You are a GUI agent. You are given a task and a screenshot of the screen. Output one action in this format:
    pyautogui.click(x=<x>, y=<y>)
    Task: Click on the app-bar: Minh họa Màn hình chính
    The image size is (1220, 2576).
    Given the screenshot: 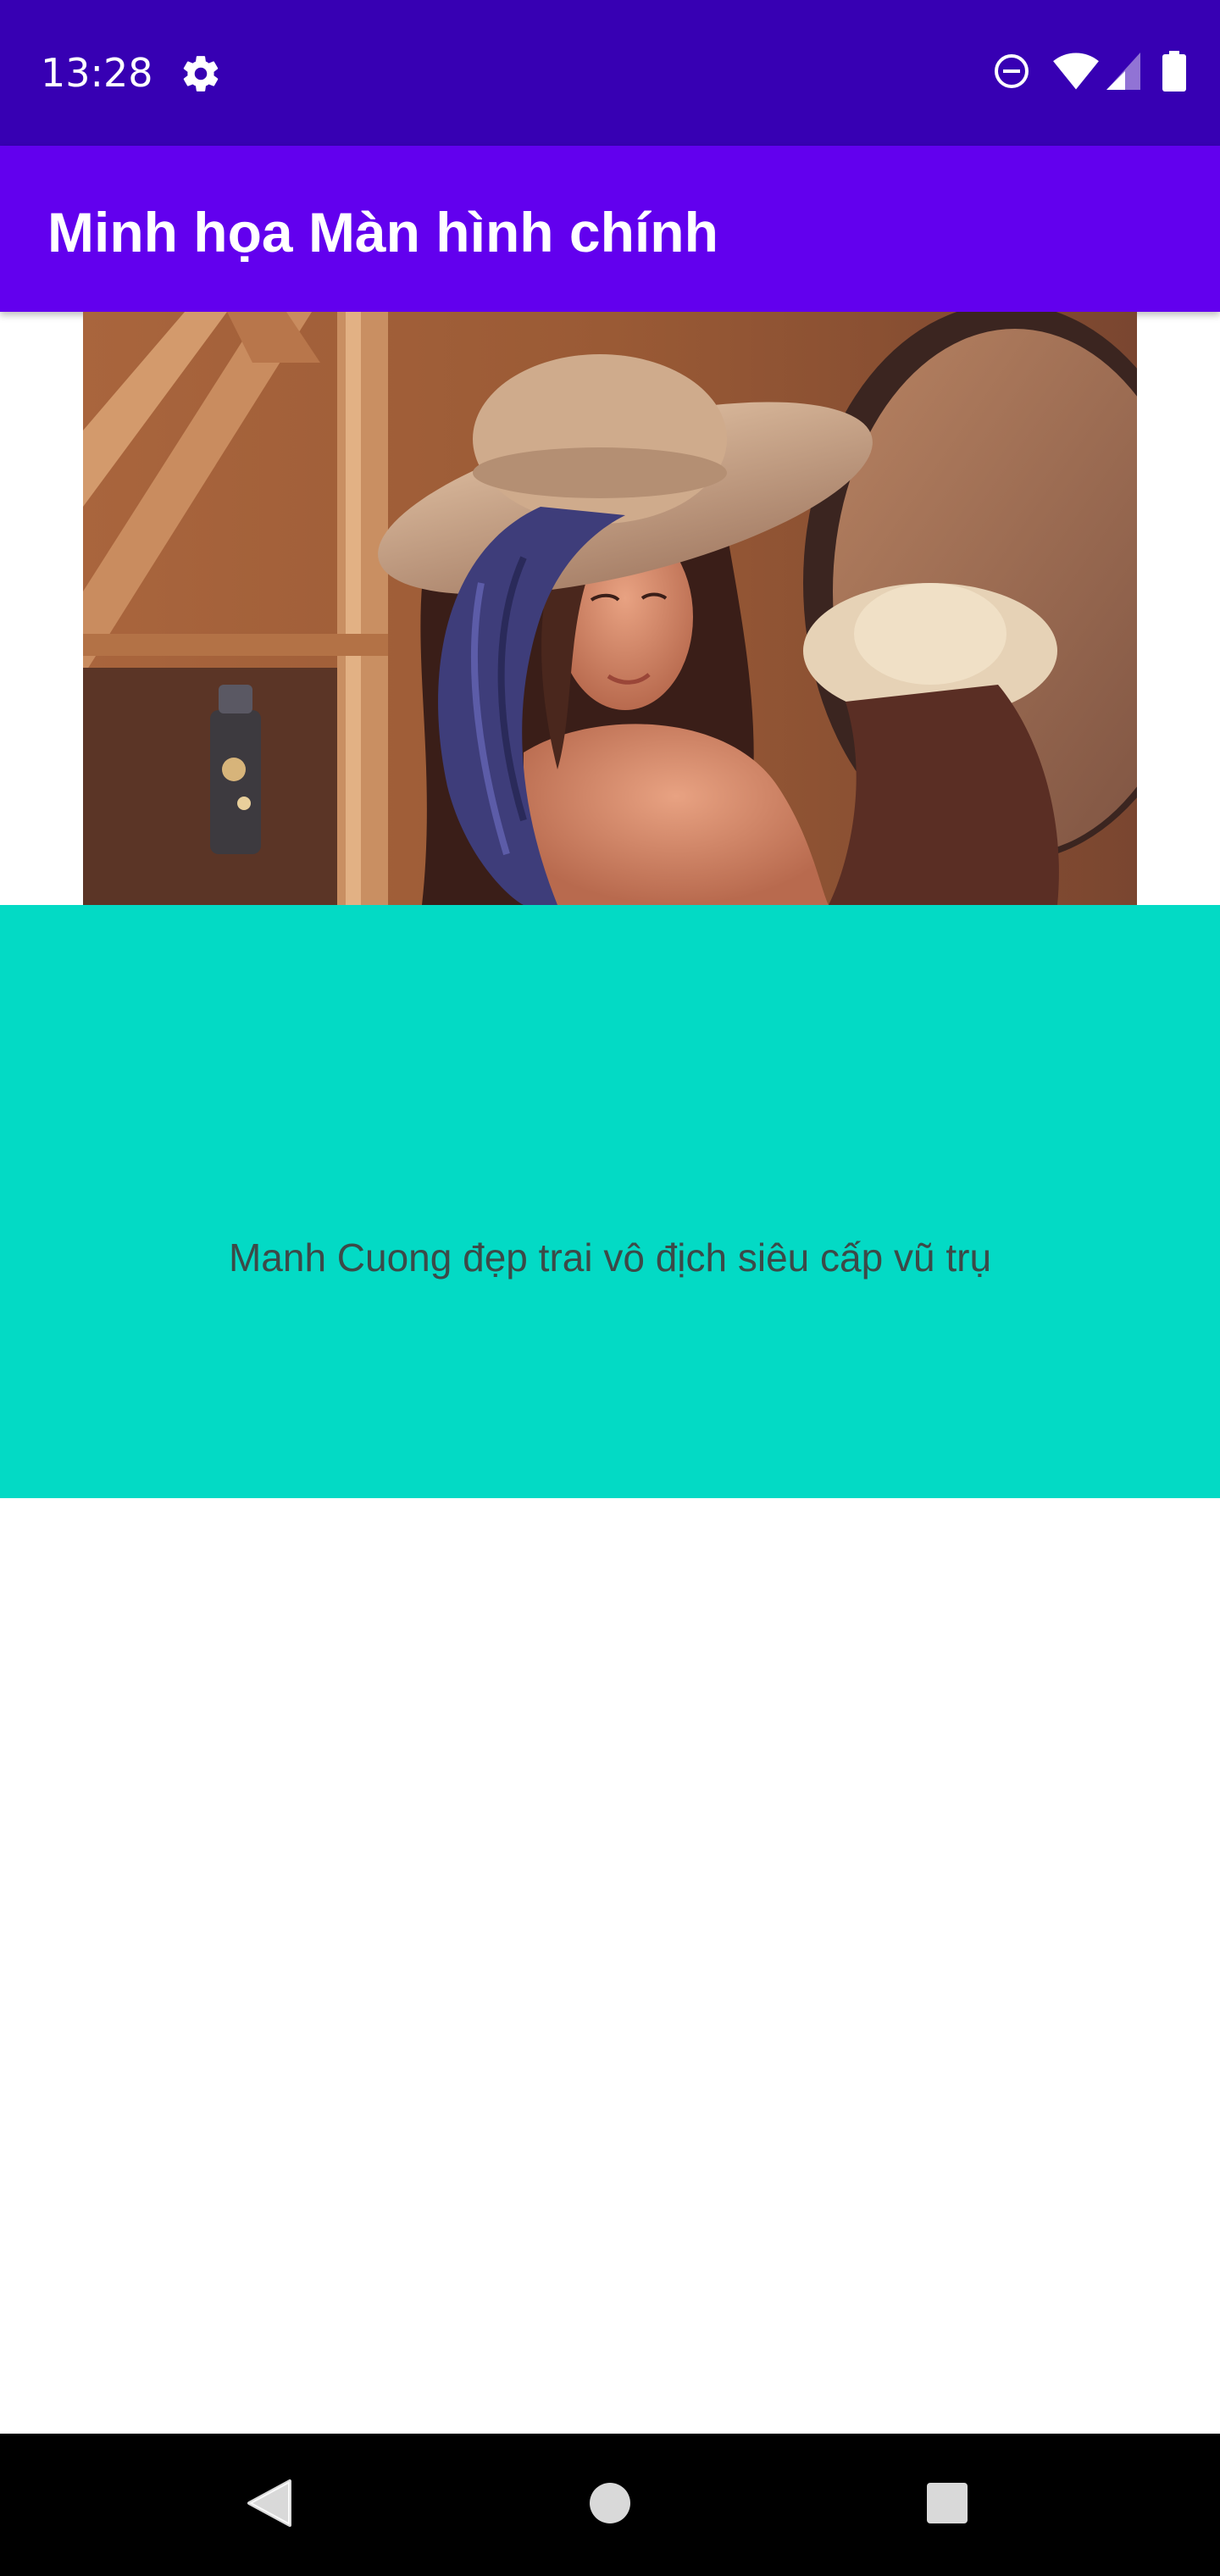 What is the action you would take?
    pyautogui.click(x=610, y=229)
    